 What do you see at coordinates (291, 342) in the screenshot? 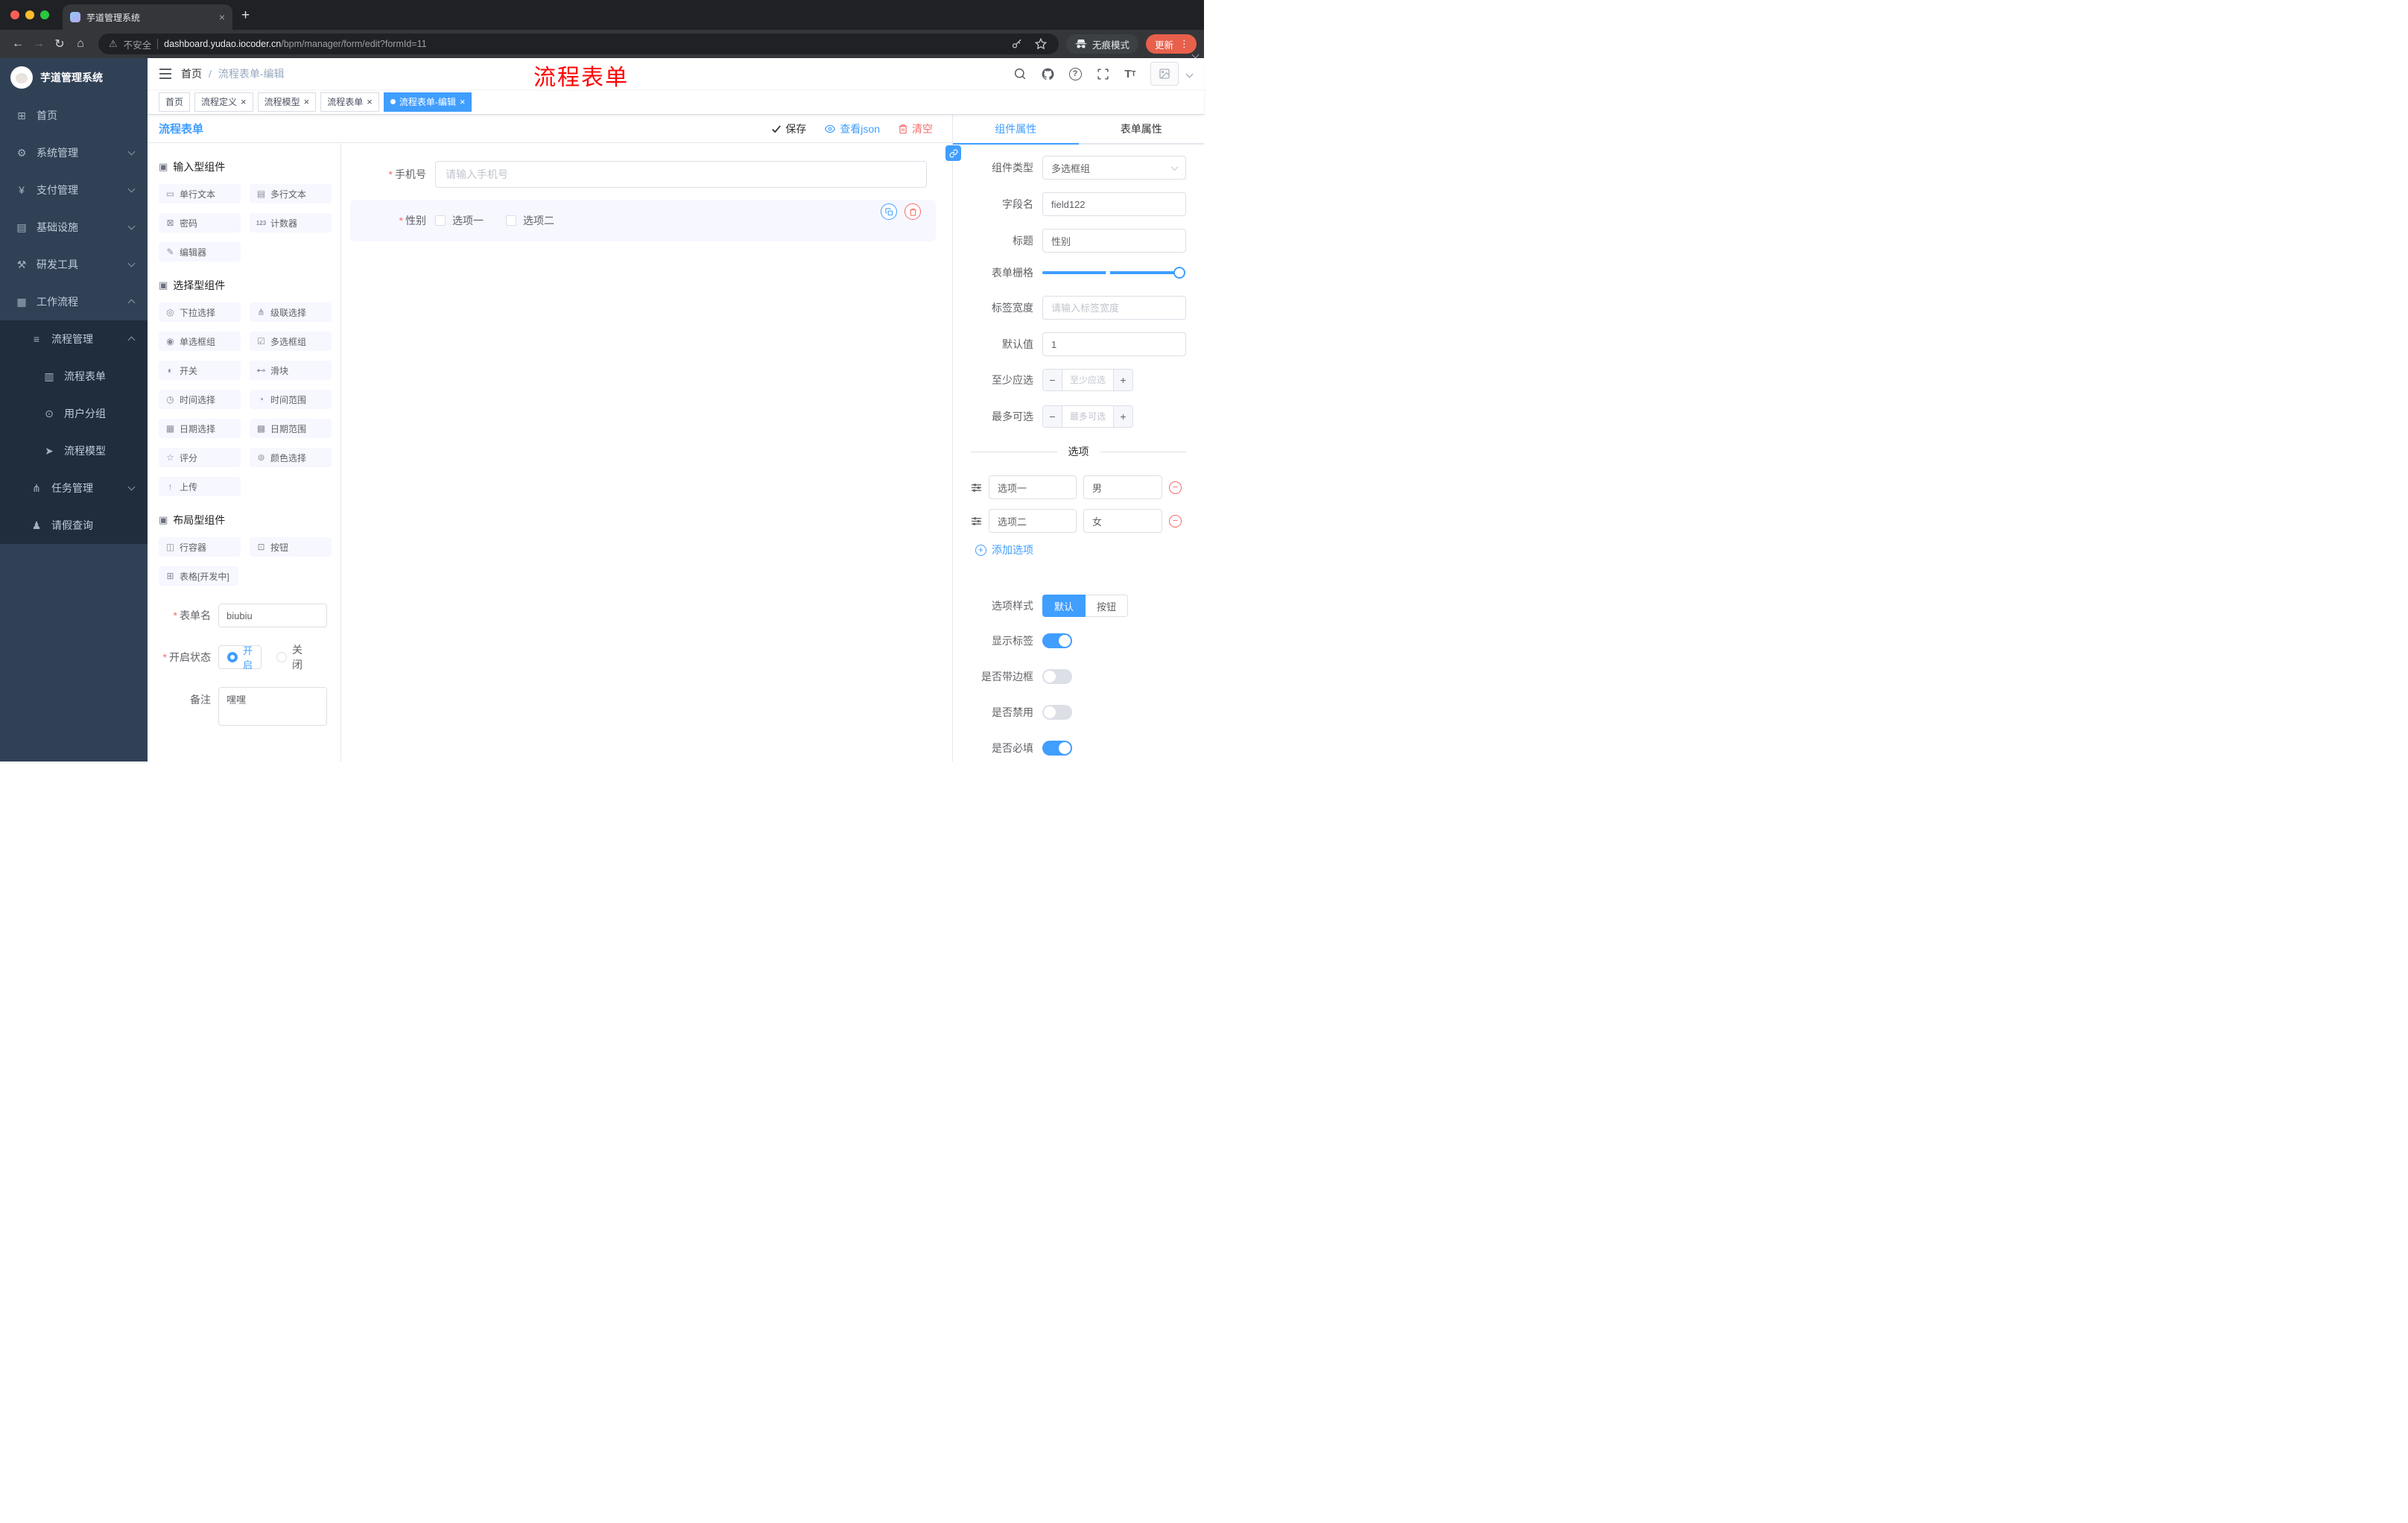
I see `palette-chip-checkbox-group: ☑ 多选框组` at bounding box center [291, 342].